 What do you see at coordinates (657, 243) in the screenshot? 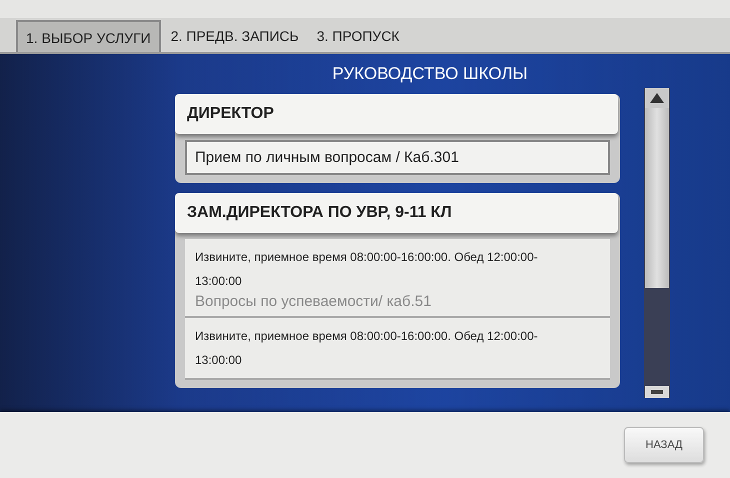
I see `scrollbar` at bounding box center [657, 243].